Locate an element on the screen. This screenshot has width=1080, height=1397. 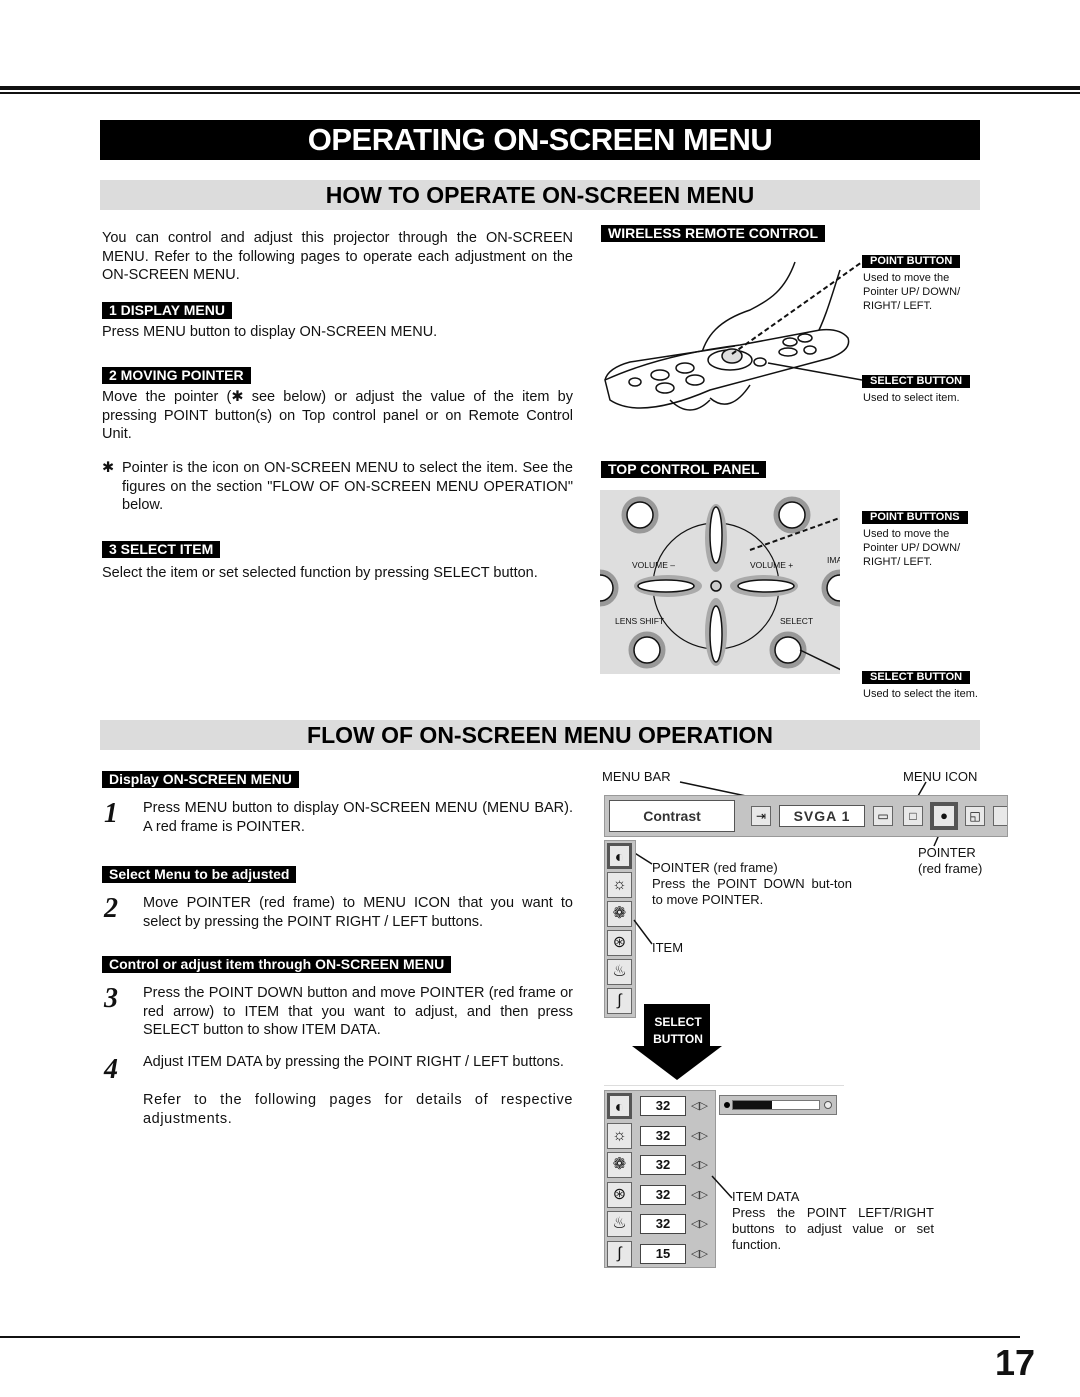
flow-label-select-menu: Select Menu to be adjusted is located at coordinates (199, 874).